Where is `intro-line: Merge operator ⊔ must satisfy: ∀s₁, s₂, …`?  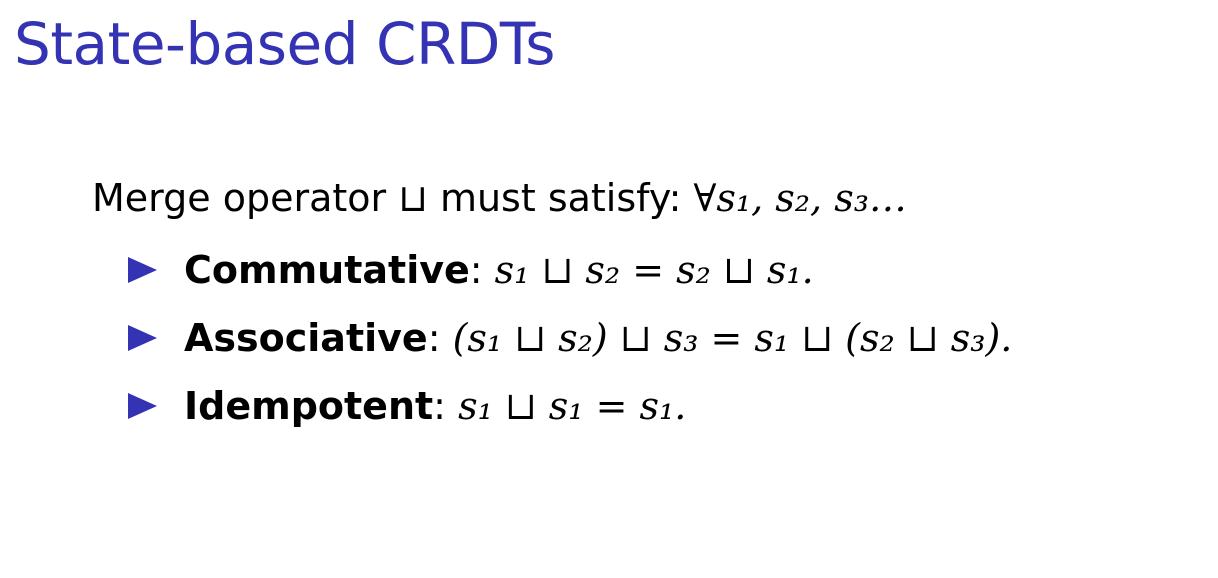
intro-line: Merge operator ⊔ must satisfy: ∀s₁, s₂, … is located at coordinates (499, 198).